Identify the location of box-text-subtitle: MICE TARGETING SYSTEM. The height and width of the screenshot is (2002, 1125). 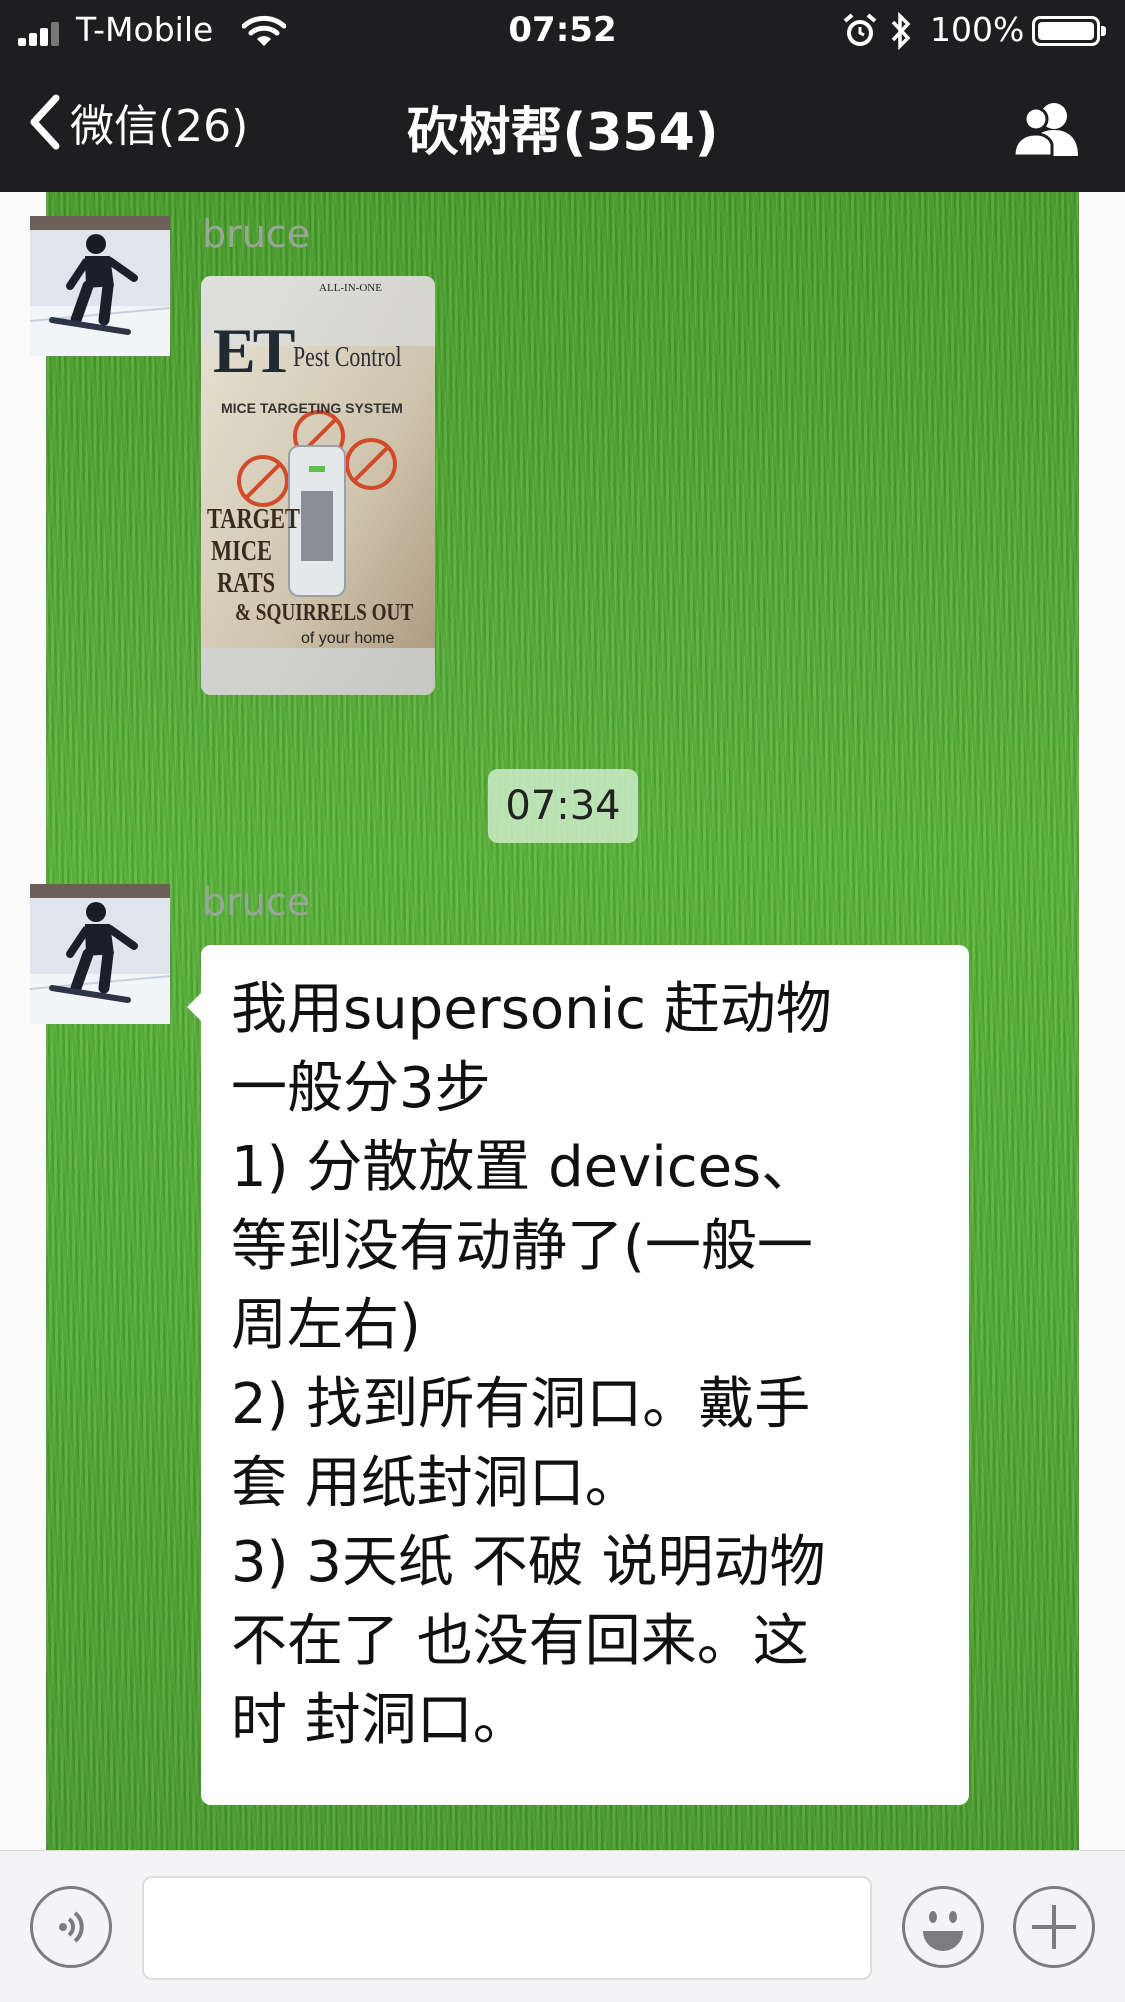
(312, 408).